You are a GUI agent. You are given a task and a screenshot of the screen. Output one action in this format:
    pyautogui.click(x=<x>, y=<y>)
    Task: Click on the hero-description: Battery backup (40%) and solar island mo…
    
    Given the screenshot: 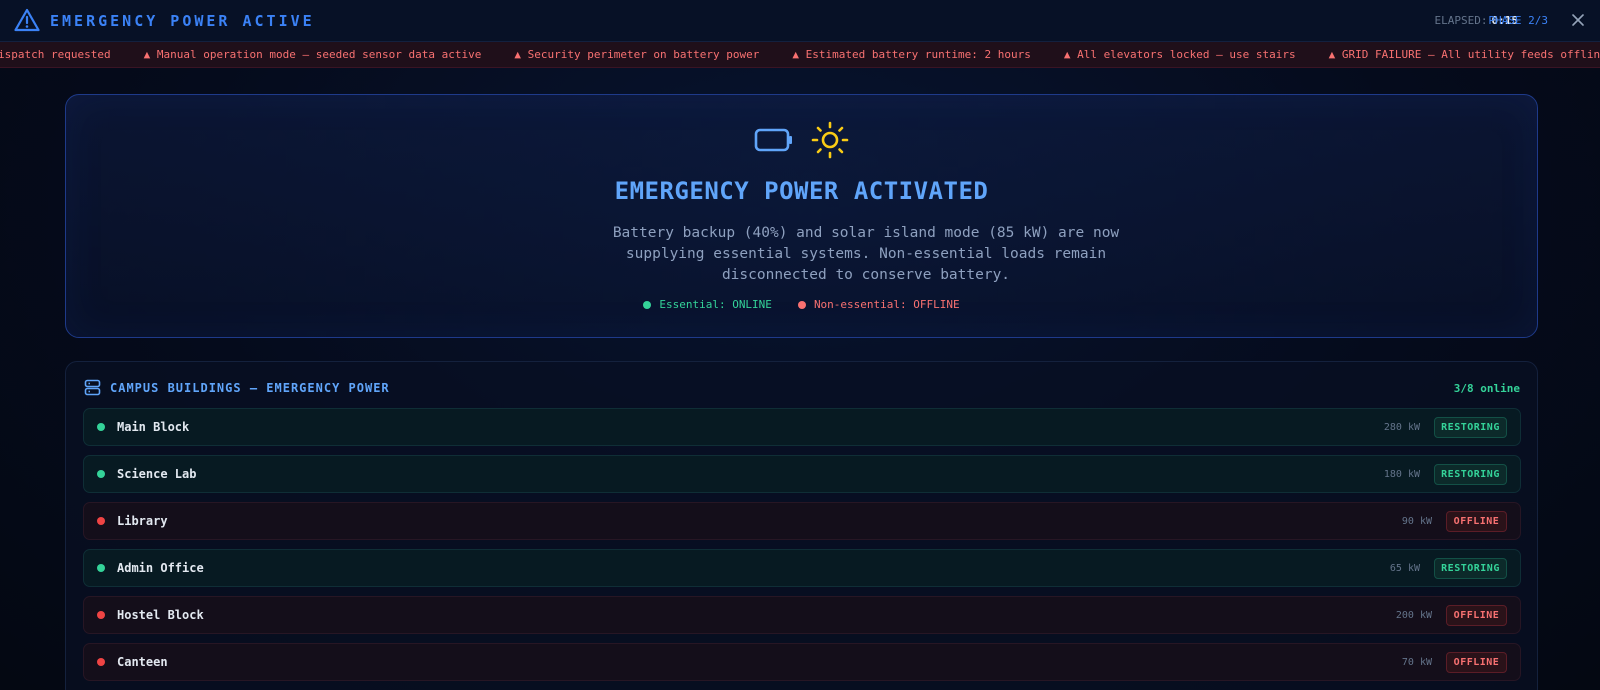 What is the action you would take?
    pyautogui.click(x=866, y=254)
    